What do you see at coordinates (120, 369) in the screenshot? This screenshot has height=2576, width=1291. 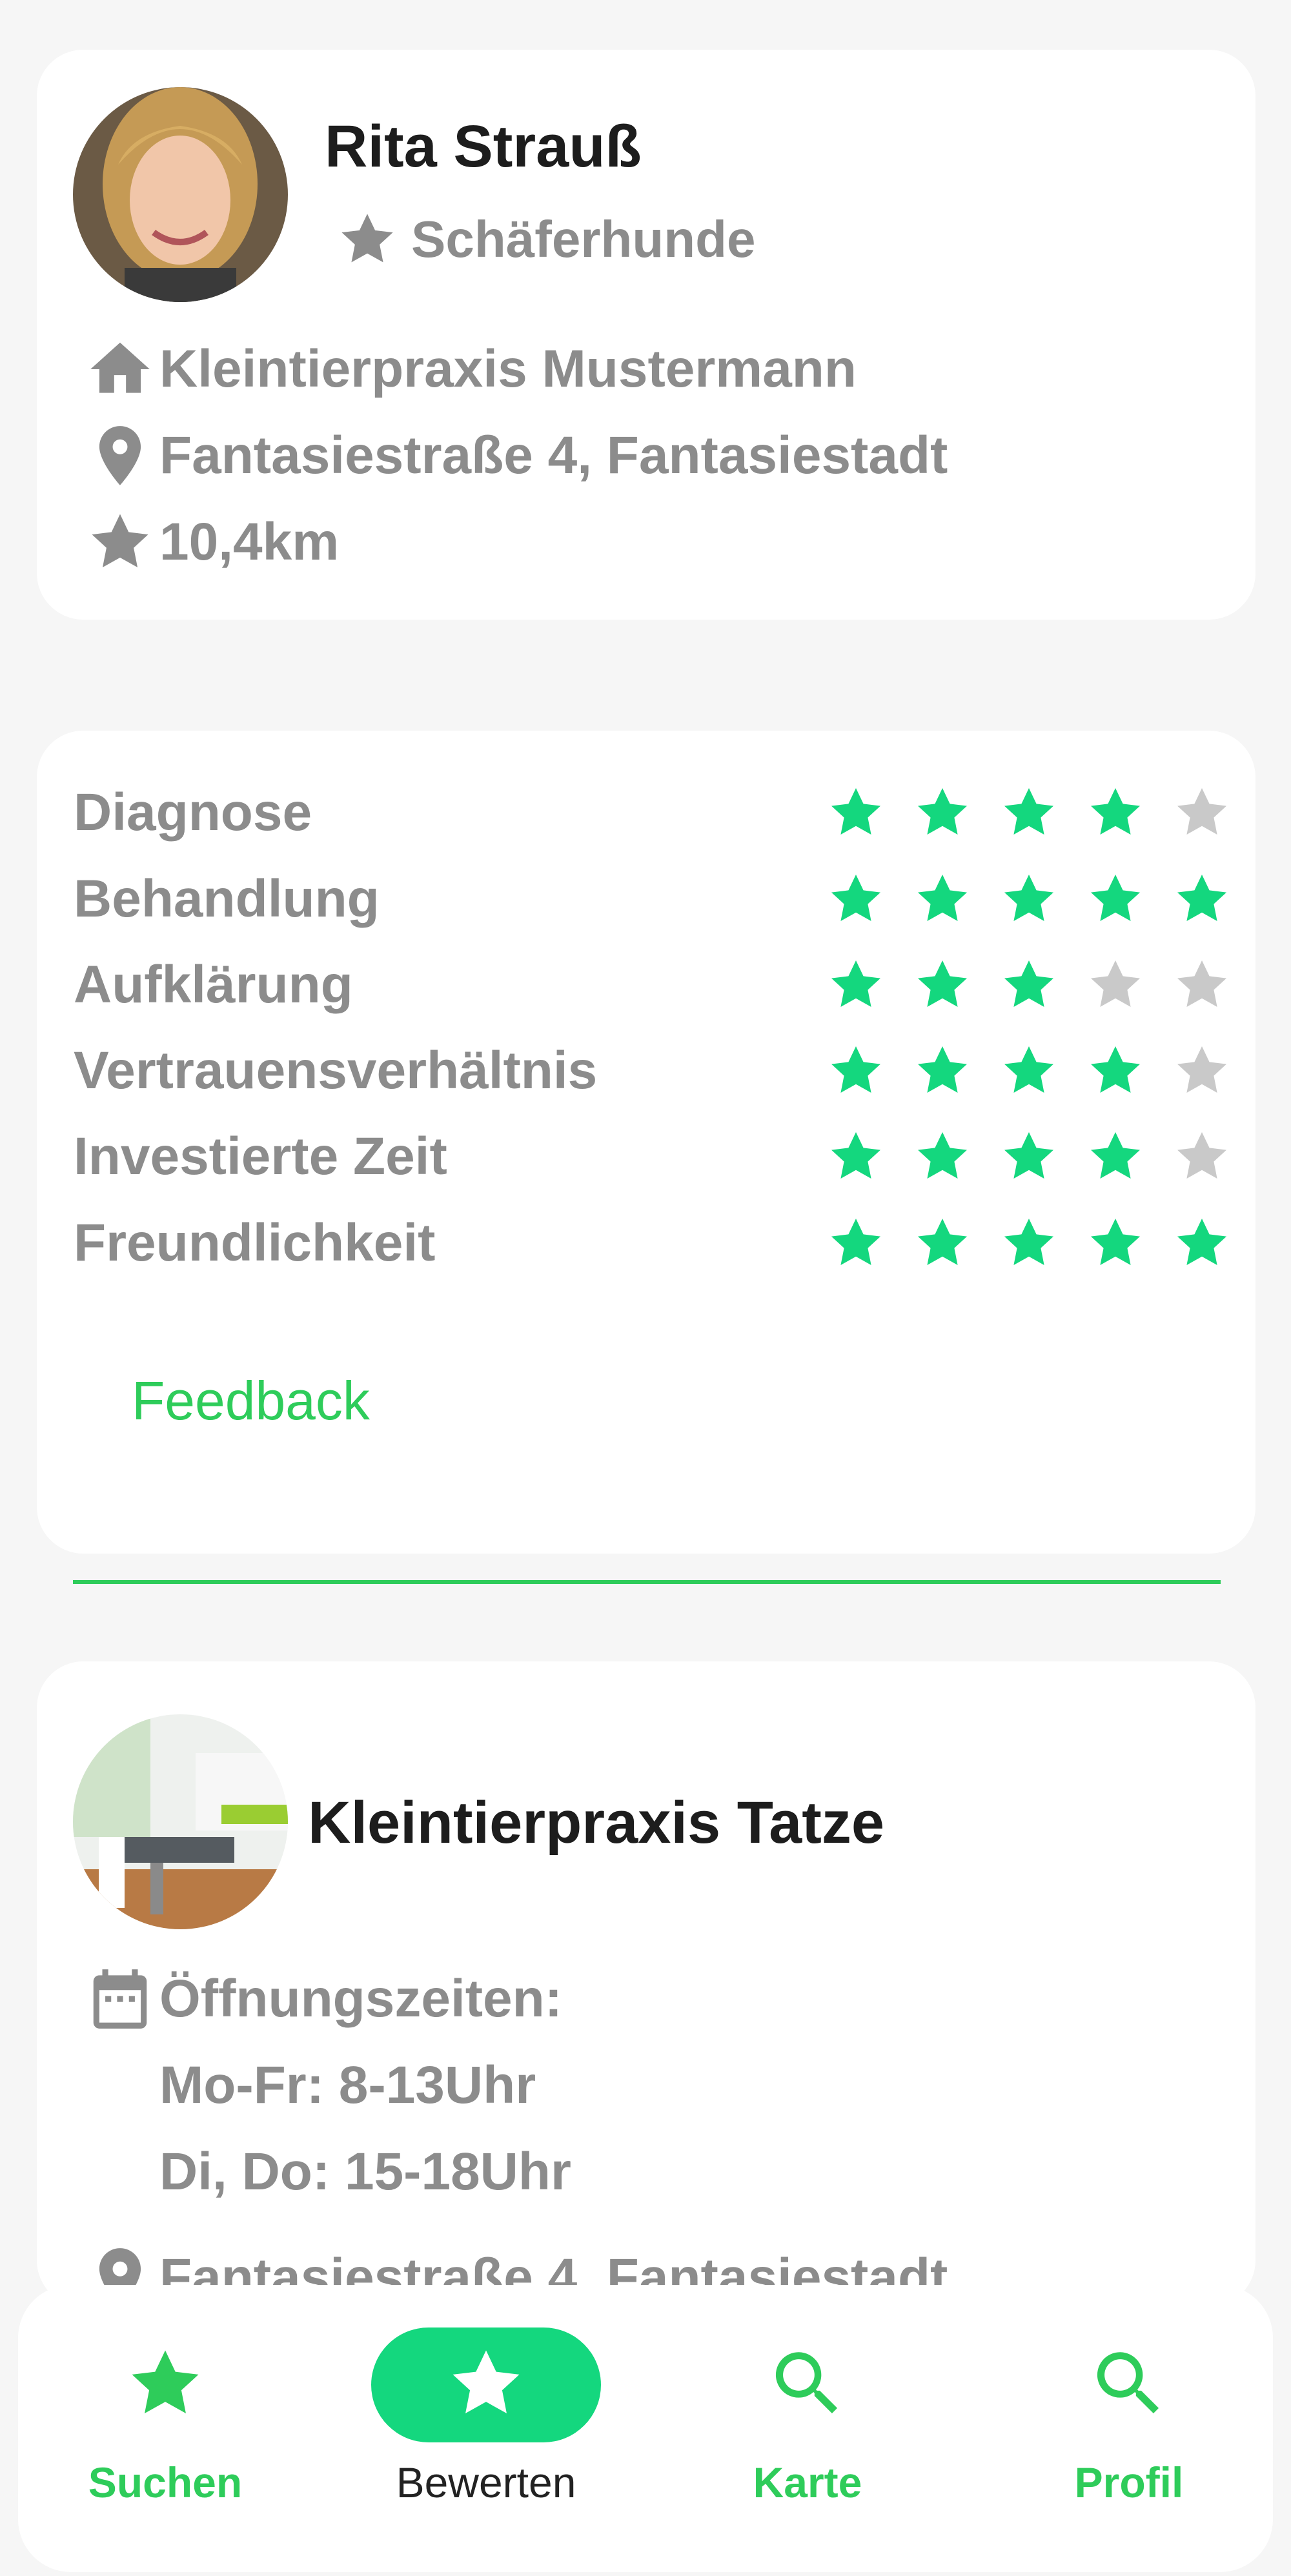 I see `home-icon` at bounding box center [120, 369].